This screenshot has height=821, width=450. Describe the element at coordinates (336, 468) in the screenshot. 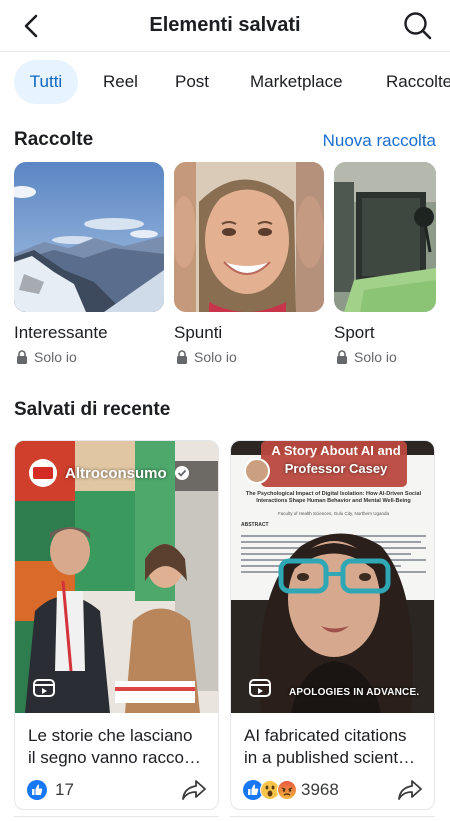

I see `author-name: Professor Casey` at that location.